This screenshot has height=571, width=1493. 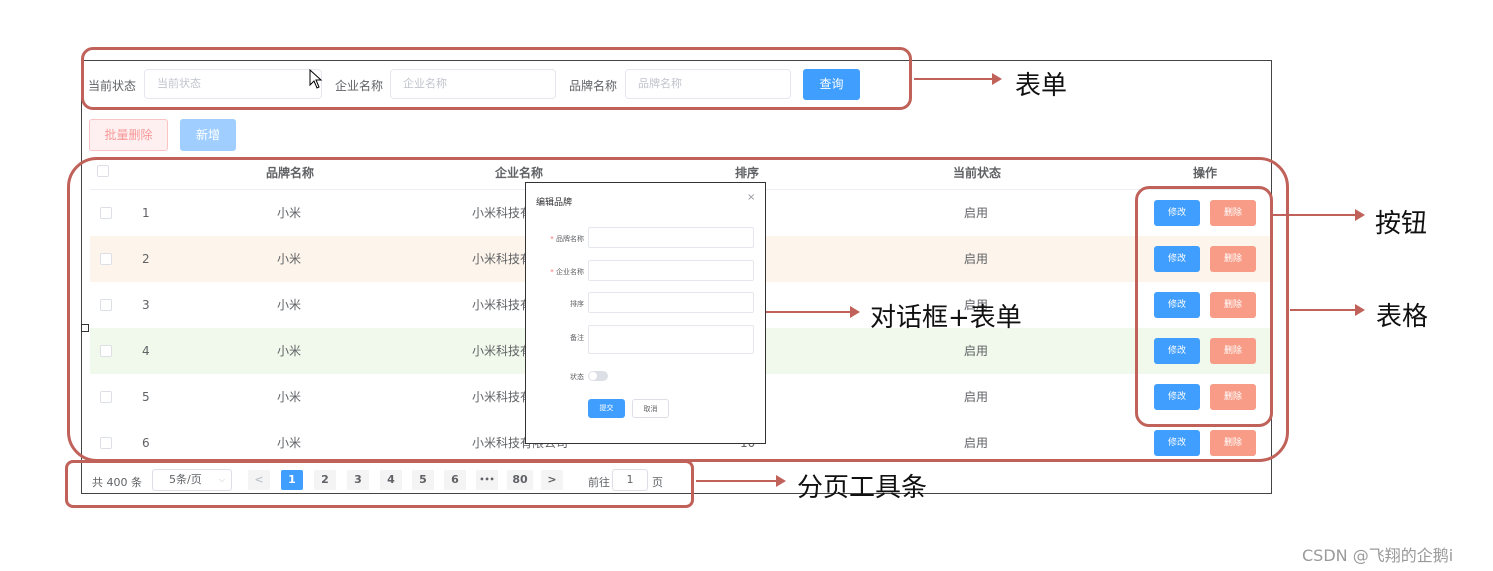 I want to click on batch-delete-button: 批量删除, so click(x=128, y=135).